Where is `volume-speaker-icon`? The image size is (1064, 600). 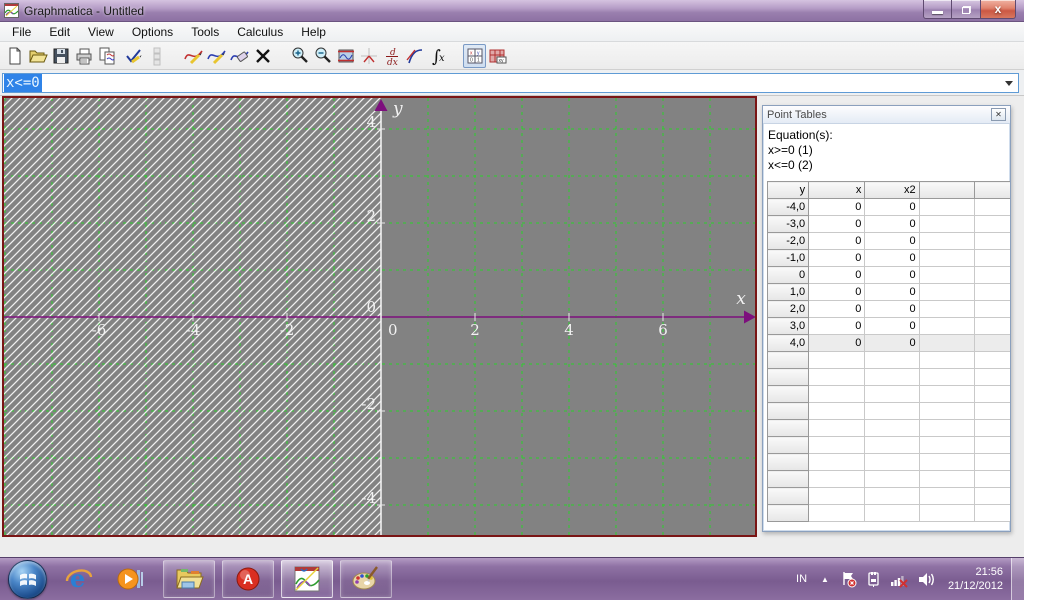
volume-speaker-icon is located at coordinates (926, 579).